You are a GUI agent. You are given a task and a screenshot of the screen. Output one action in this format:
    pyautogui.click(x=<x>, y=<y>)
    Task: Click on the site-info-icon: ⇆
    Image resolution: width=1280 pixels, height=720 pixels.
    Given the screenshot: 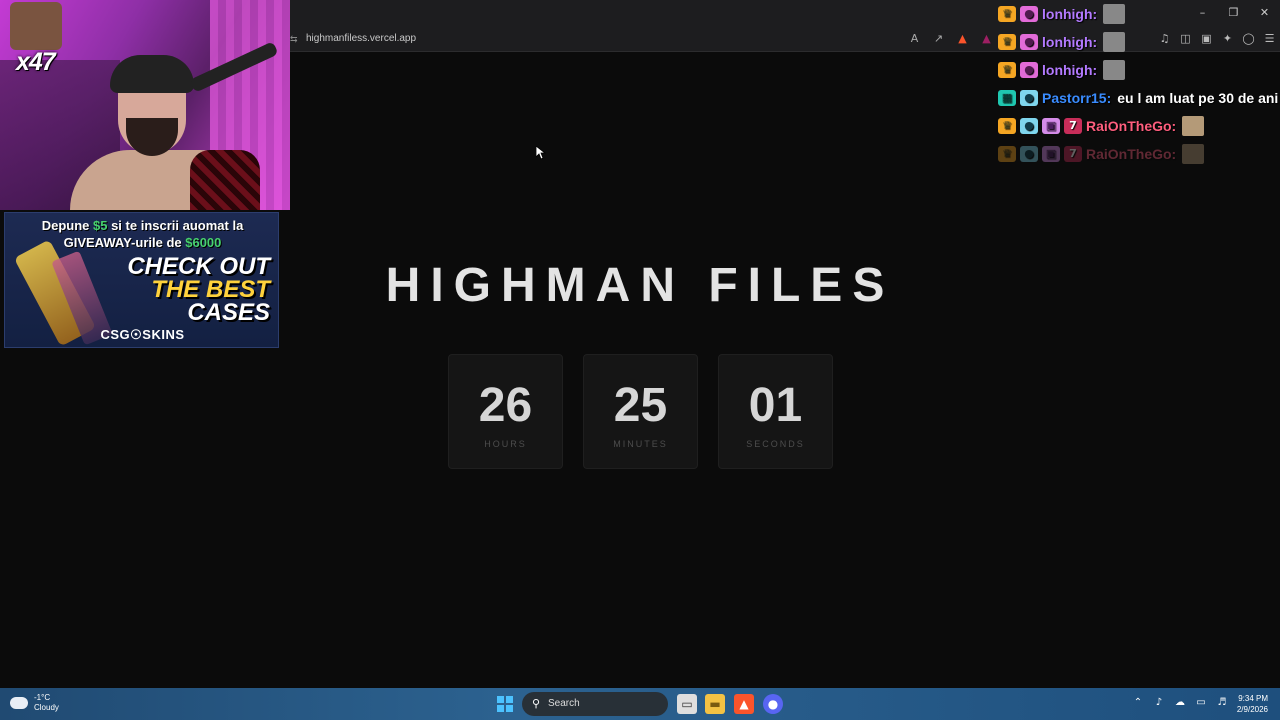 What is the action you would take?
    pyautogui.click(x=294, y=40)
    